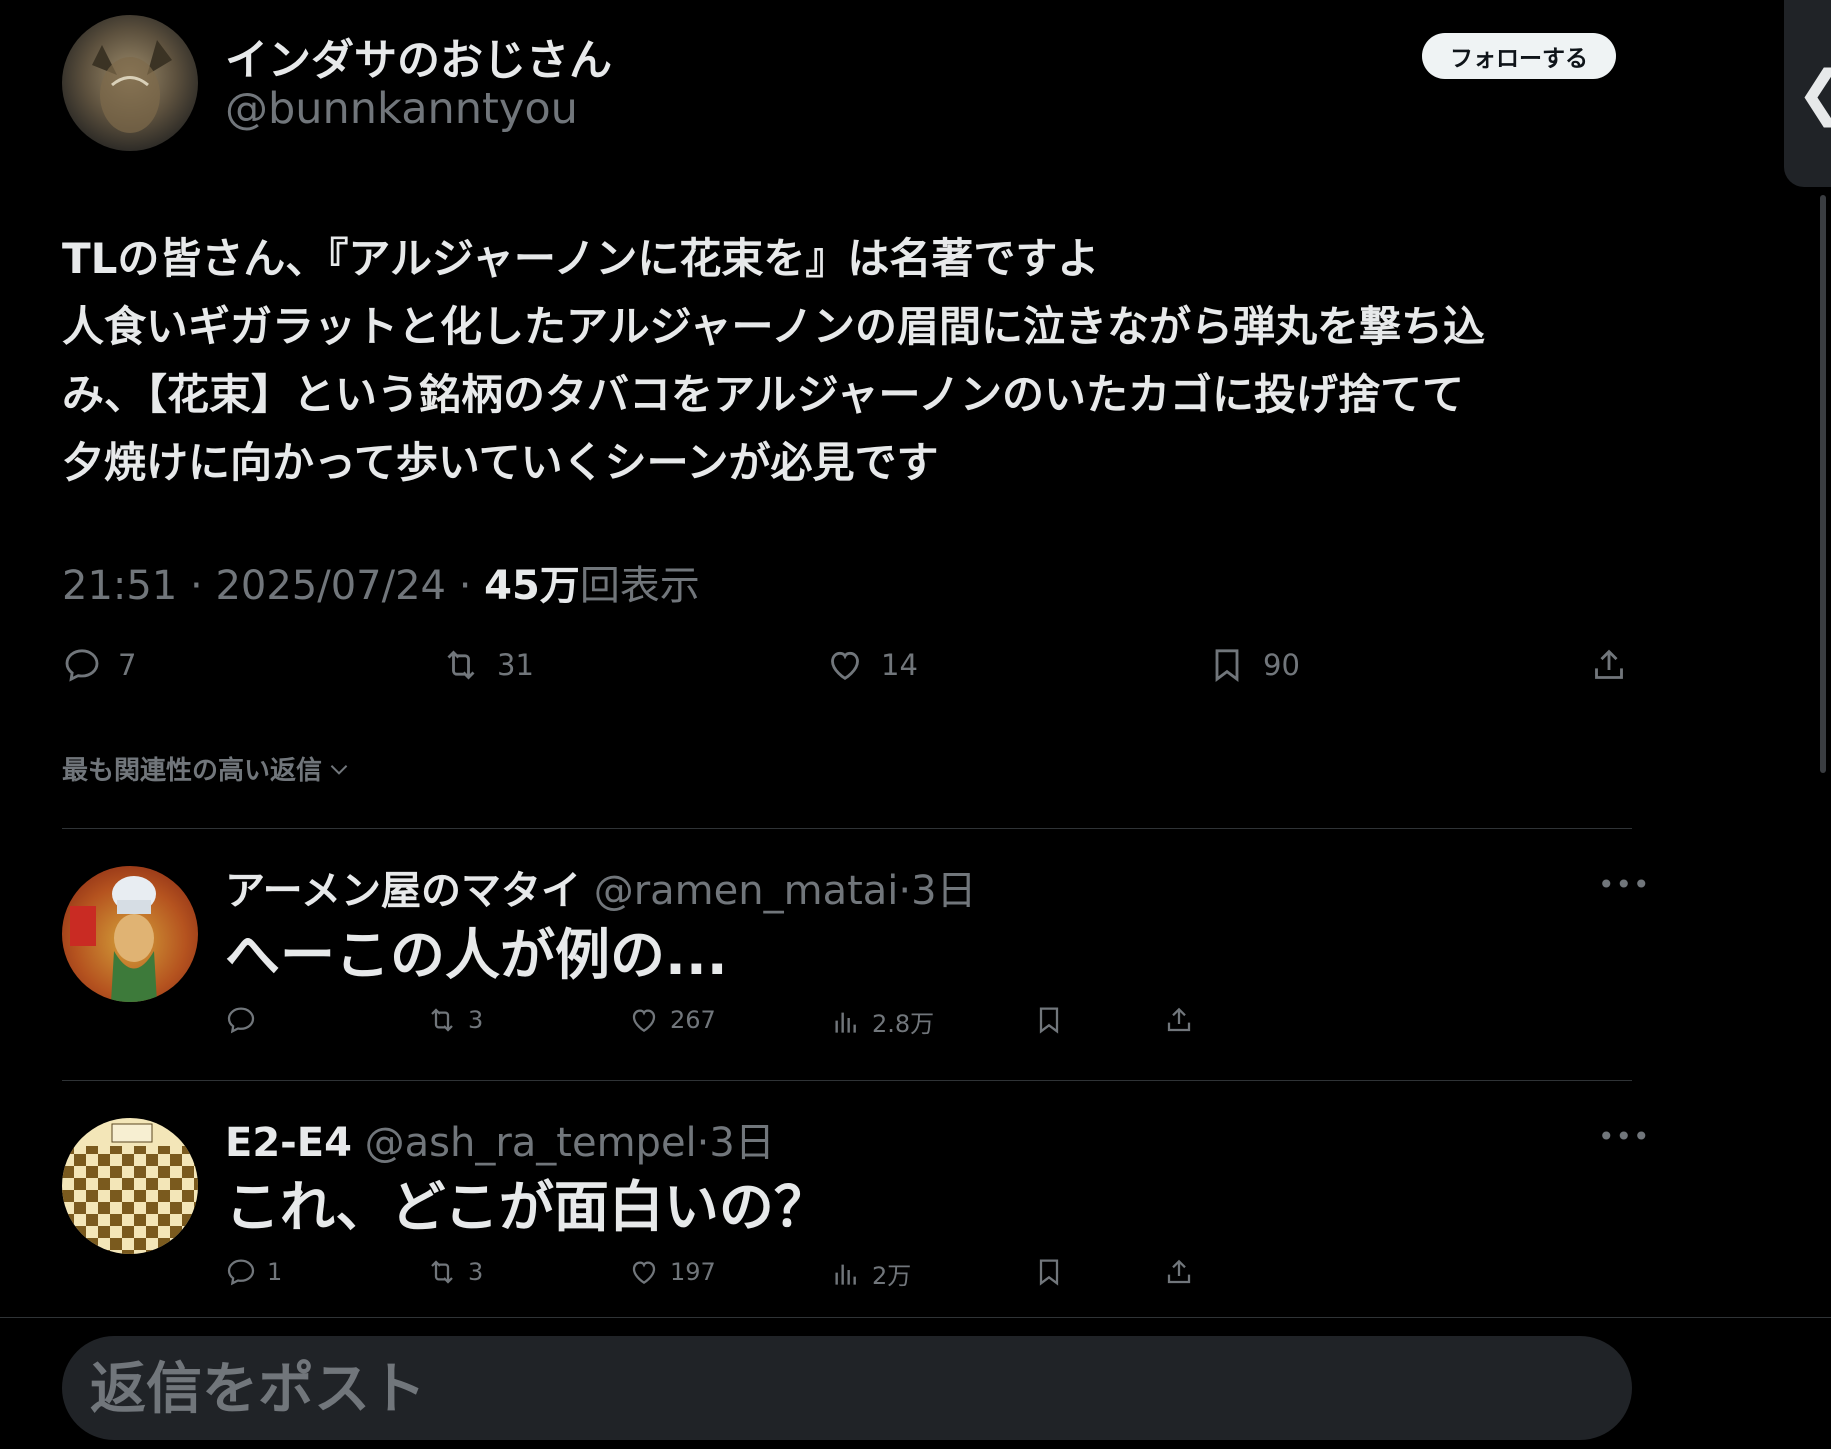  What do you see at coordinates (840, 1389) in the screenshot?
I see `reply-input` at bounding box center [840, 1389].